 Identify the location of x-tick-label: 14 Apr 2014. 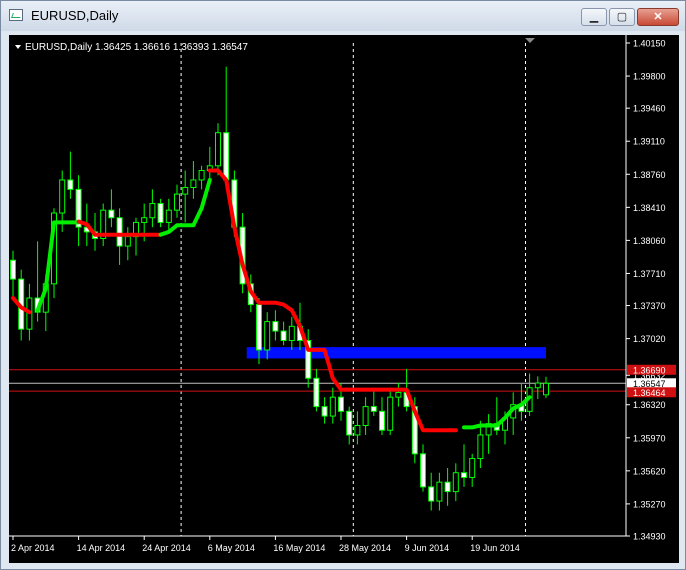
(101, 548).